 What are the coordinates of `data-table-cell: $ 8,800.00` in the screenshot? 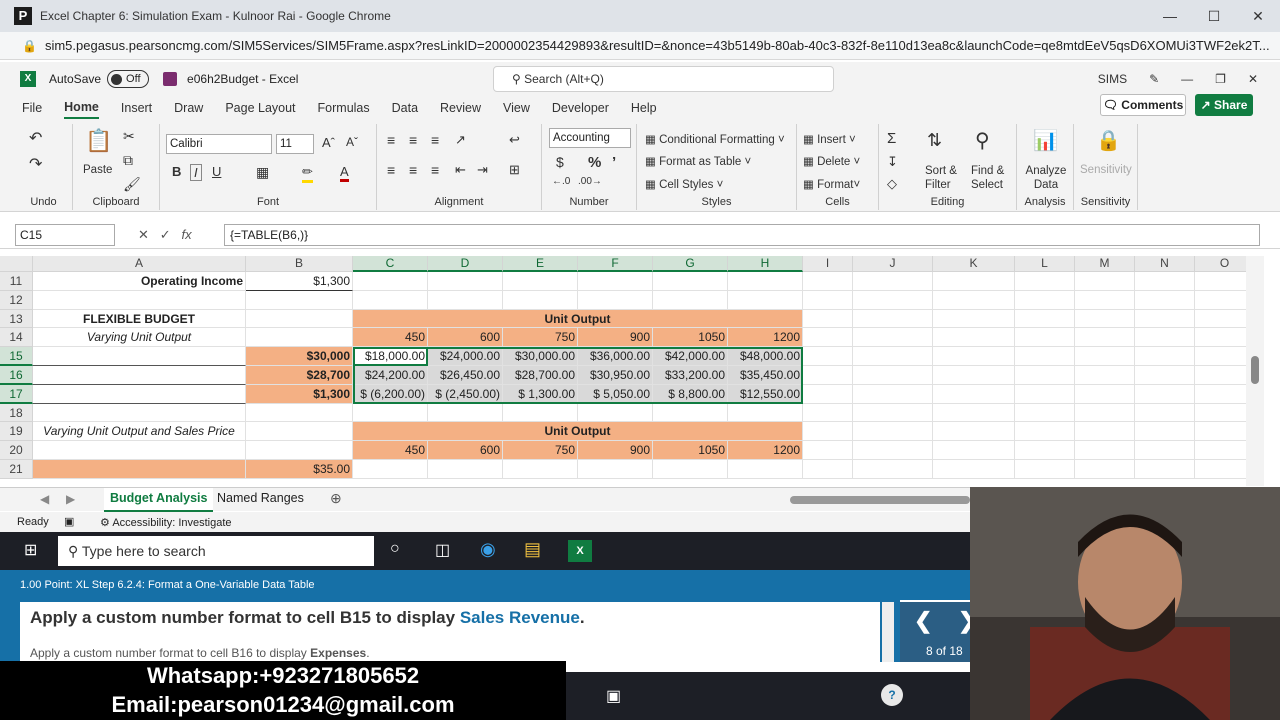 It's located at (690, 394).